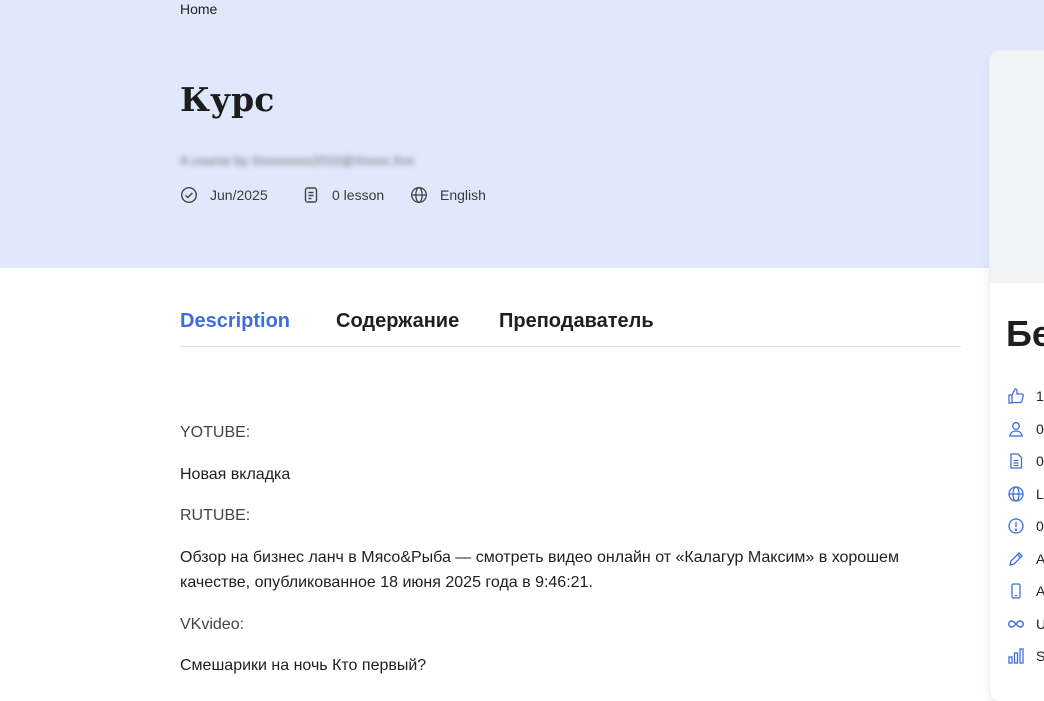 This screenshot has width=1044, height=701. What do you see at coordinates (1017, 167) in the screenshot?
I see `course-preview-image` at bounding box center [1017, 167].